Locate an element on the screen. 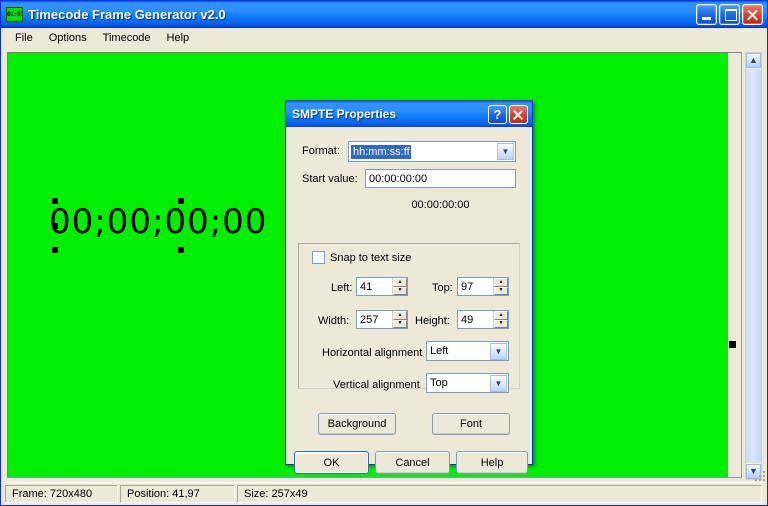 The image size is (768, 506). left-spinner-down-icon: ▼ is located at coordinates (400, 290).